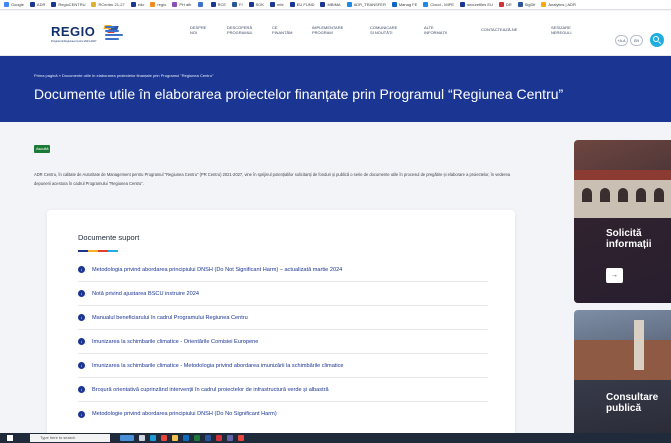  I want to click on bookmark-item: Analytics | ADR, so click(558, 4).